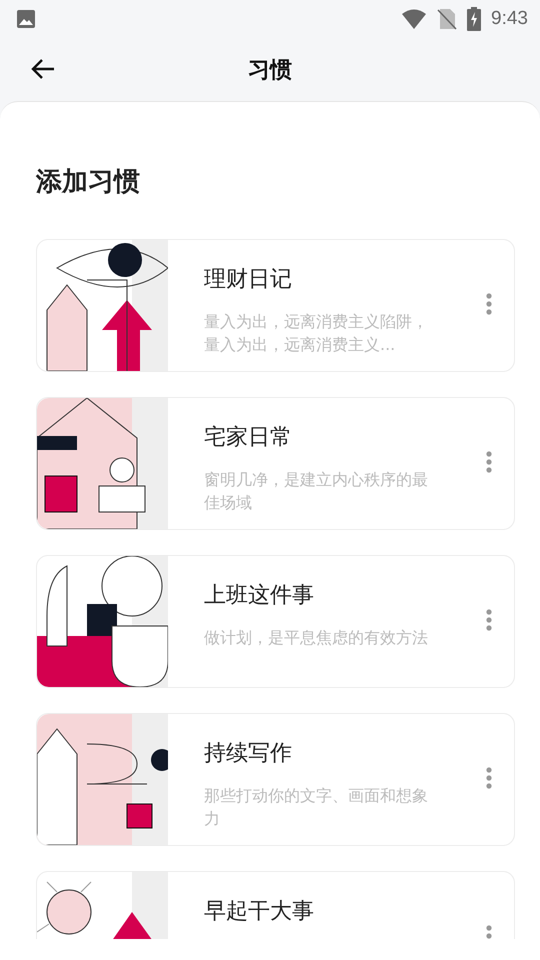  I want to click on habit-description: 做计划，是平息焦虑的有效方法, so click(316, 638).